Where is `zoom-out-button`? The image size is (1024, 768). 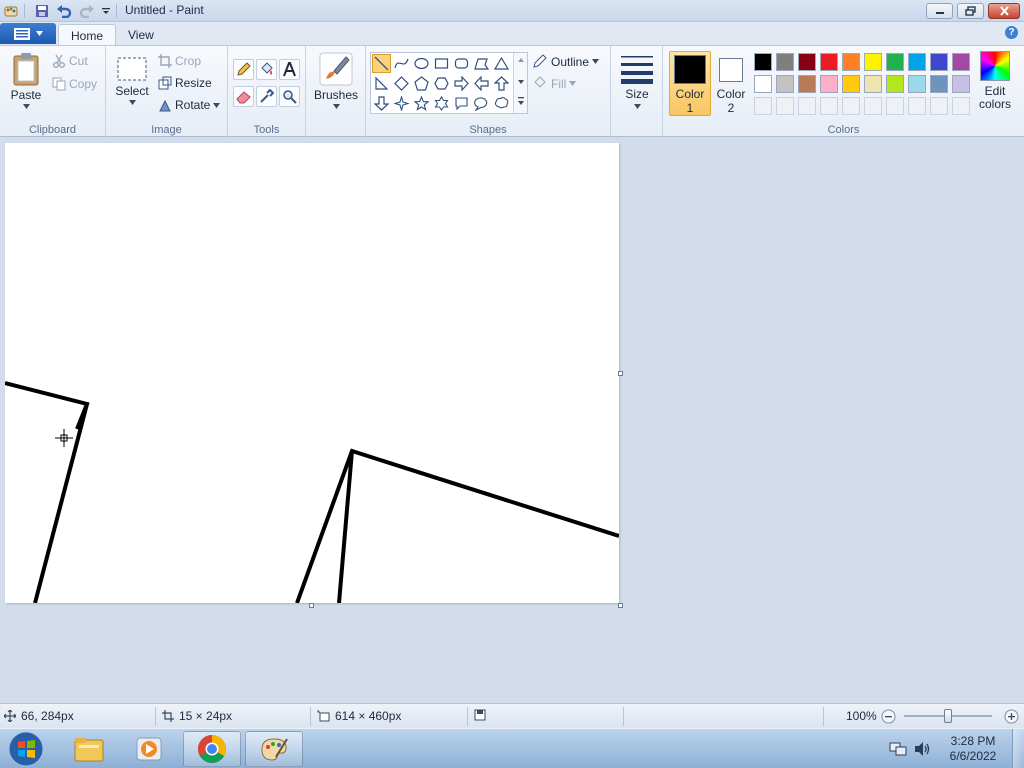
zoom-out-button is located at coordinates (888, 716).